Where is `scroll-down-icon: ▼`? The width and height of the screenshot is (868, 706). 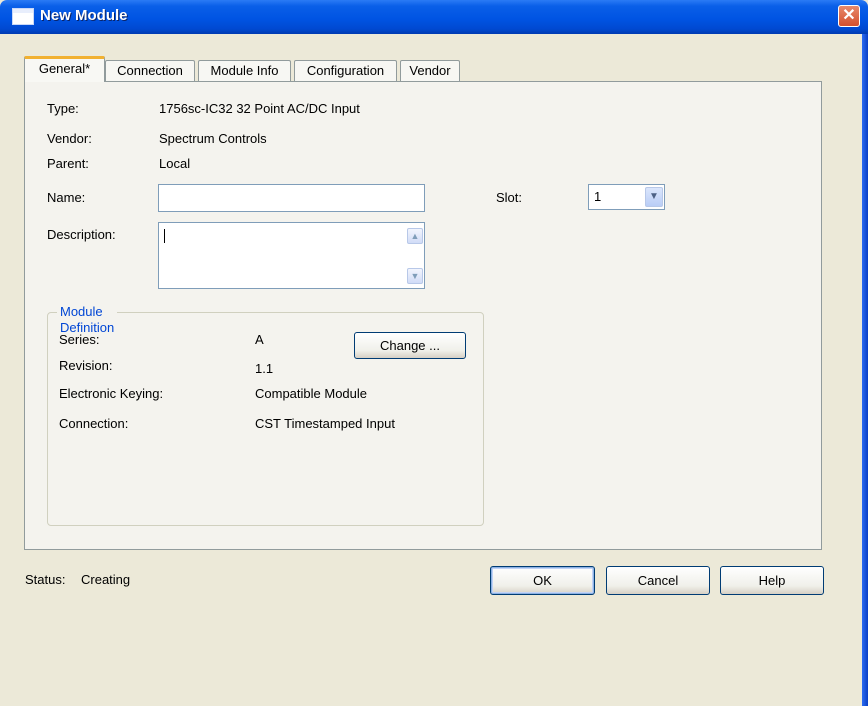 scroll-down-icon: ▼ is located at coordinates (415, 276).